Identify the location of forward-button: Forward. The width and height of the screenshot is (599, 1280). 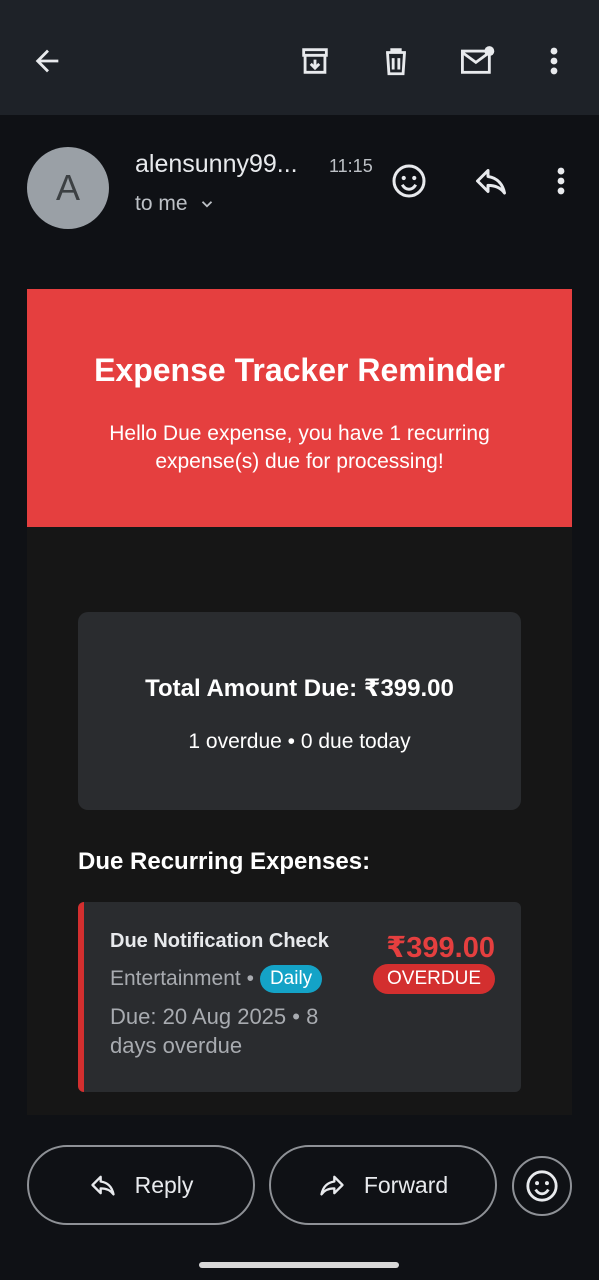
(383, 1185).